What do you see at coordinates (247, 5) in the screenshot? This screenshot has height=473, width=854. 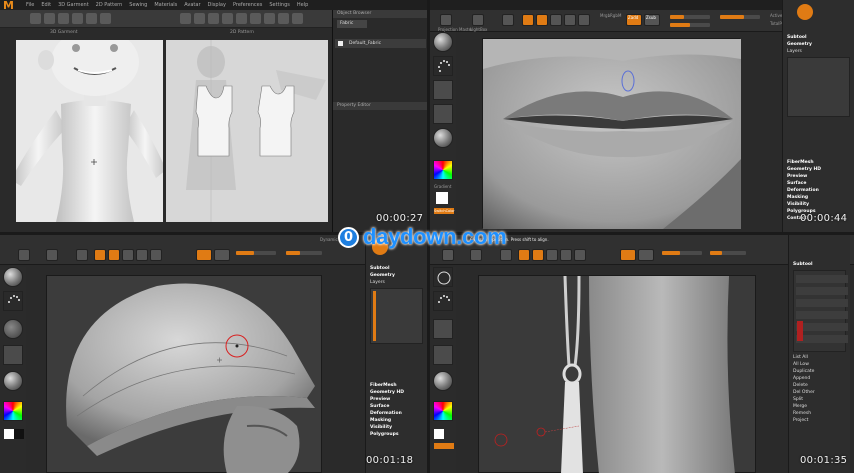 I see `menu-preferences: Preferences` at bounding box center [247, 5].